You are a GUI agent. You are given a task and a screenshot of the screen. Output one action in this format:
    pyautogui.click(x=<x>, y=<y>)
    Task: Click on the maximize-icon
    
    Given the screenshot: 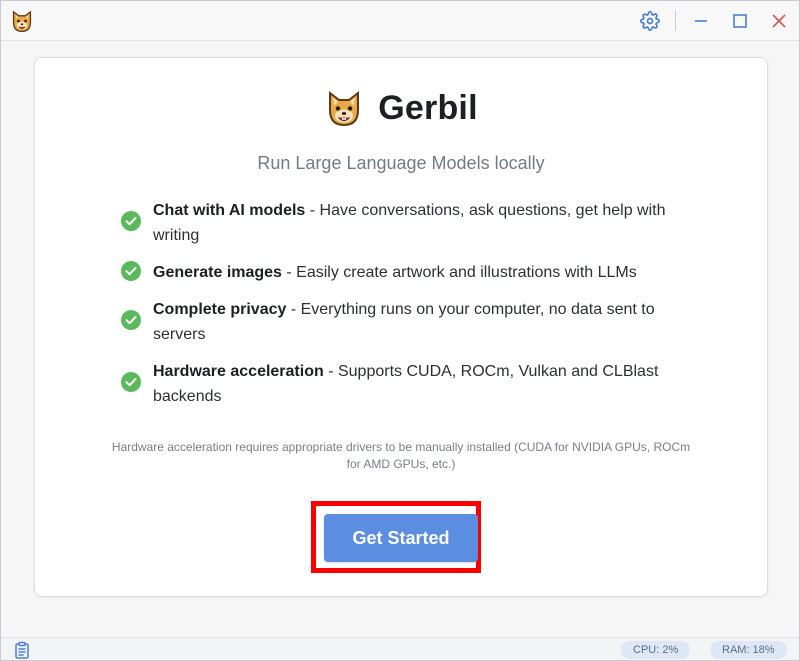 What is the action you would take?
    pyautogui.click(x=740, y=21)
    